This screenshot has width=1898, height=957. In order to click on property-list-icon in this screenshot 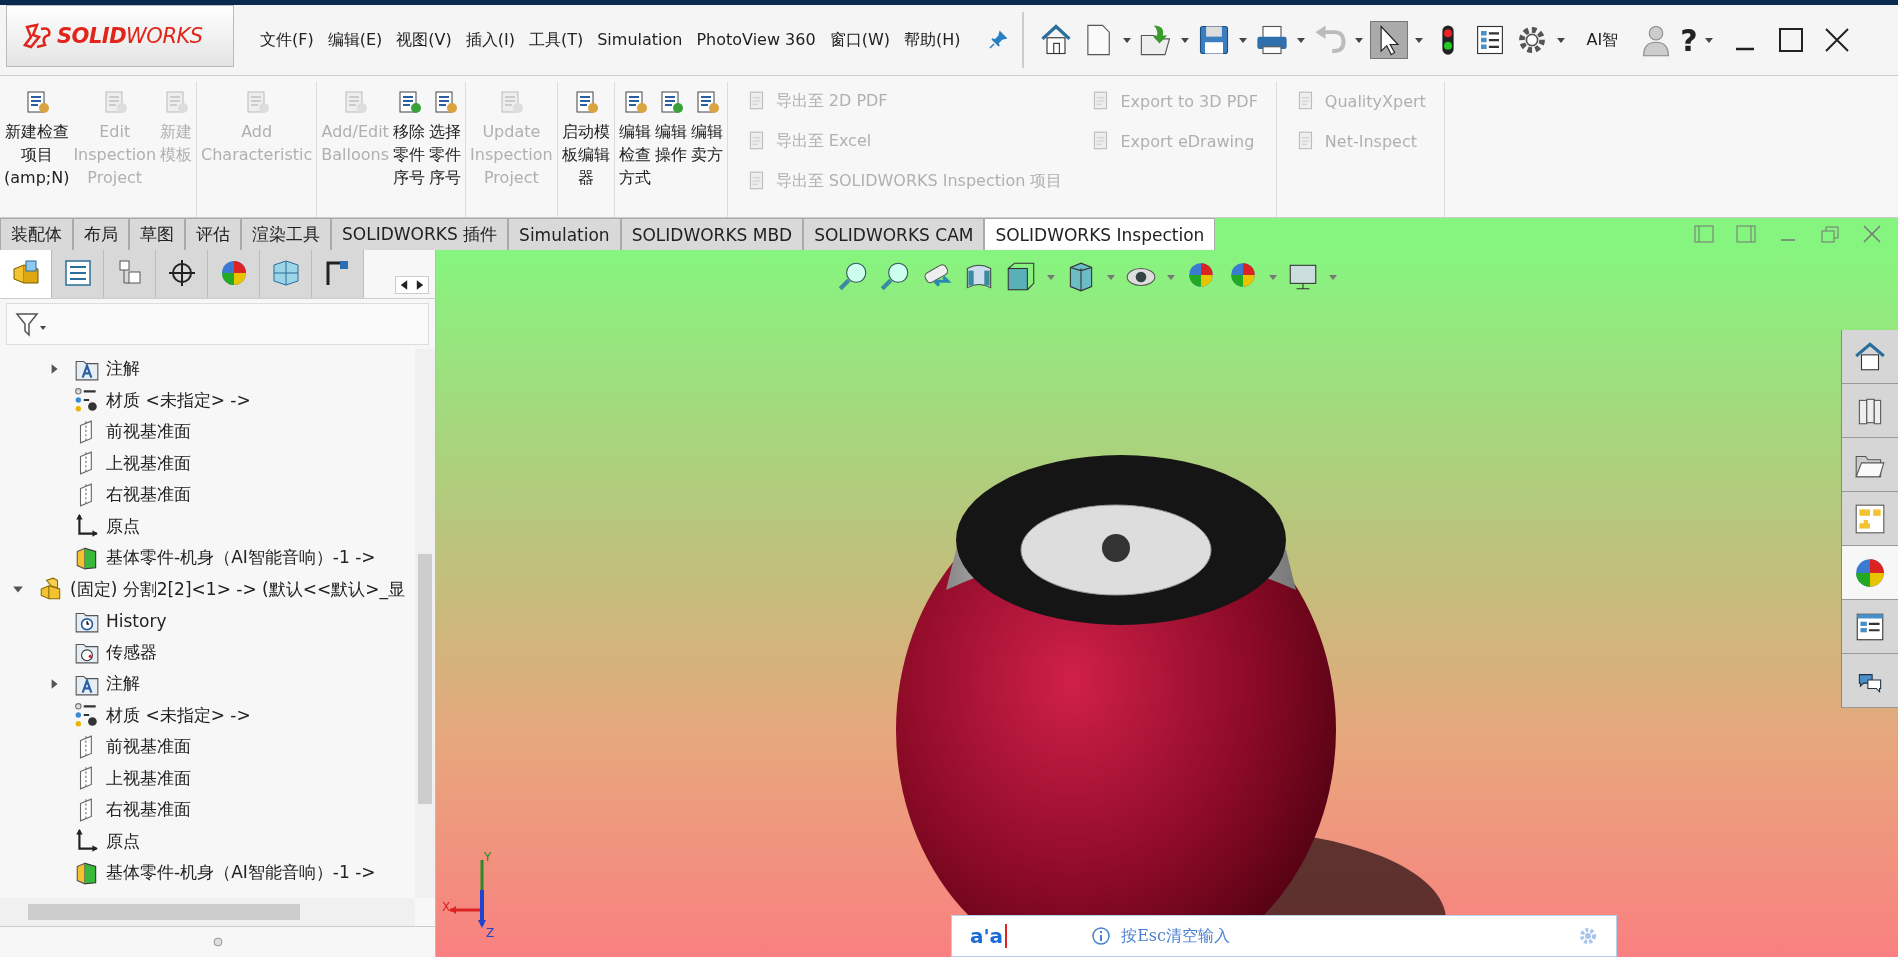, I will do `click(78, 274)`.